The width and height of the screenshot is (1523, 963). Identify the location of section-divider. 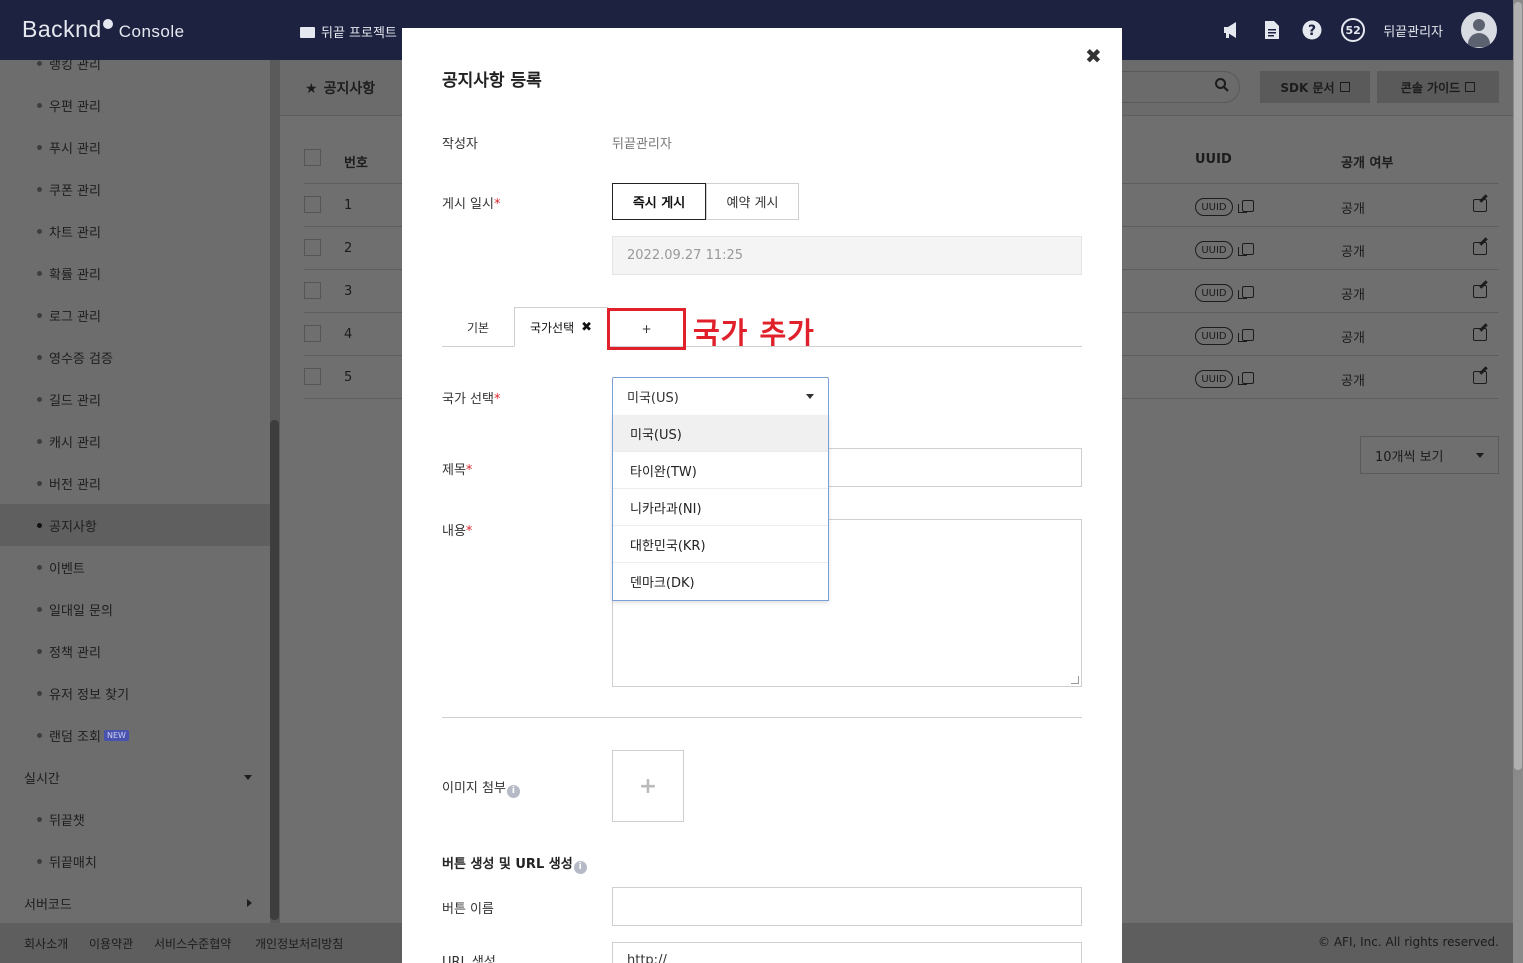
(762, 717).